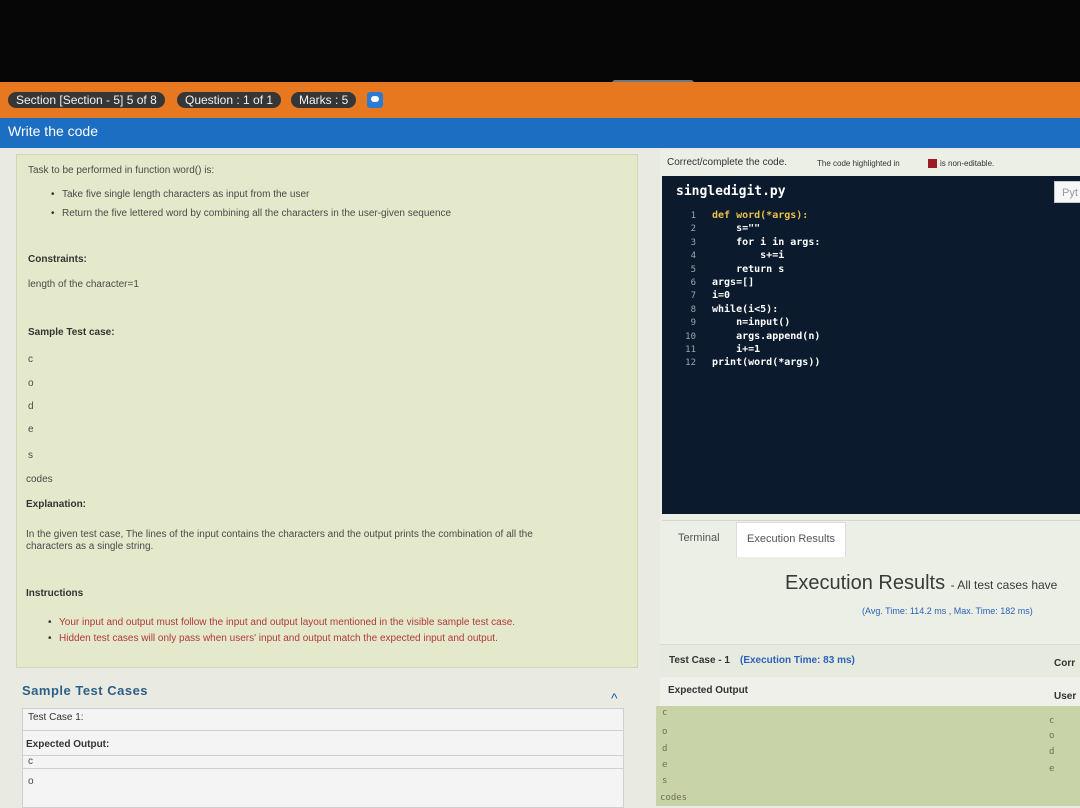  Describe the element at coordinates (733, 282) in the screenshot. I see `code-line: args=[]` at that location.